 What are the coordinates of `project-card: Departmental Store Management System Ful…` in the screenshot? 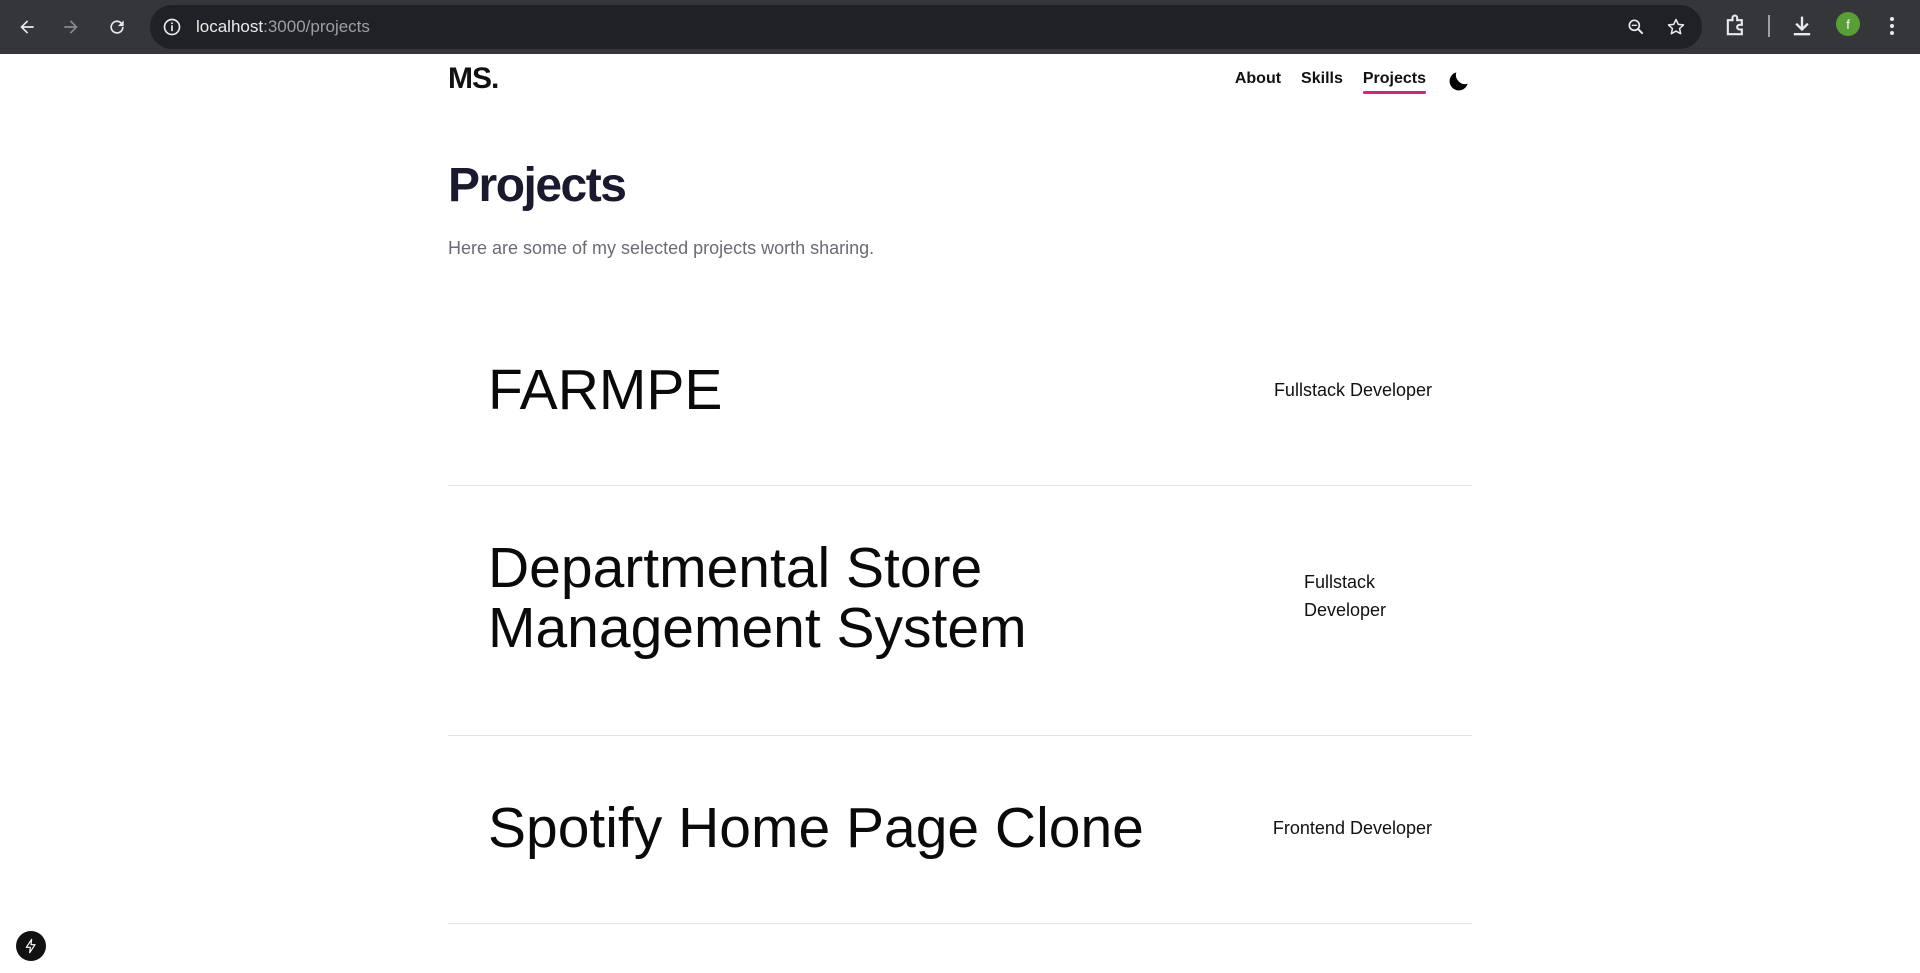 It's located at (960, 611).